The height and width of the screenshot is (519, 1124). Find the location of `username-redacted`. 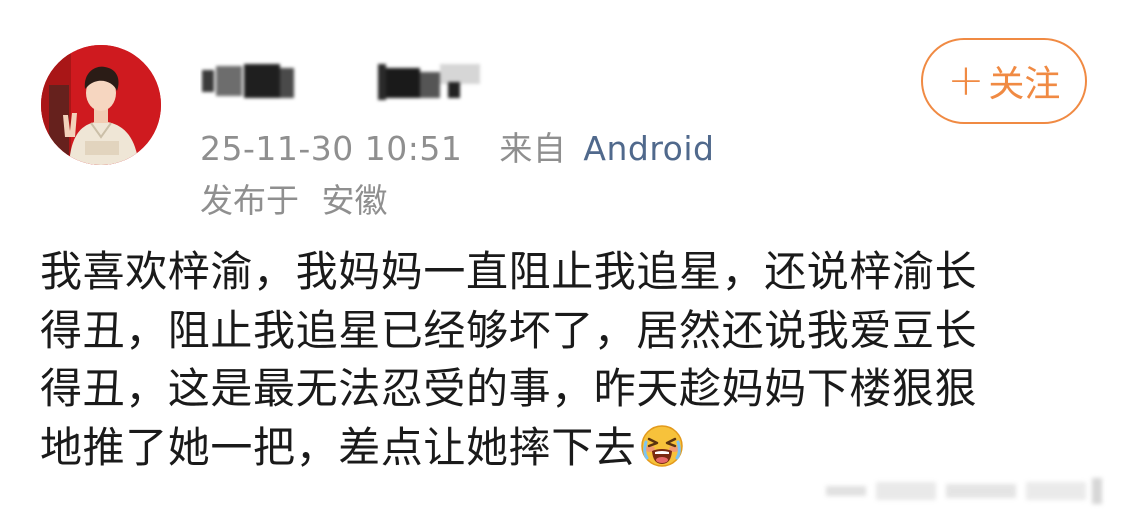

username-redacted is located at coordinates (350, 82).